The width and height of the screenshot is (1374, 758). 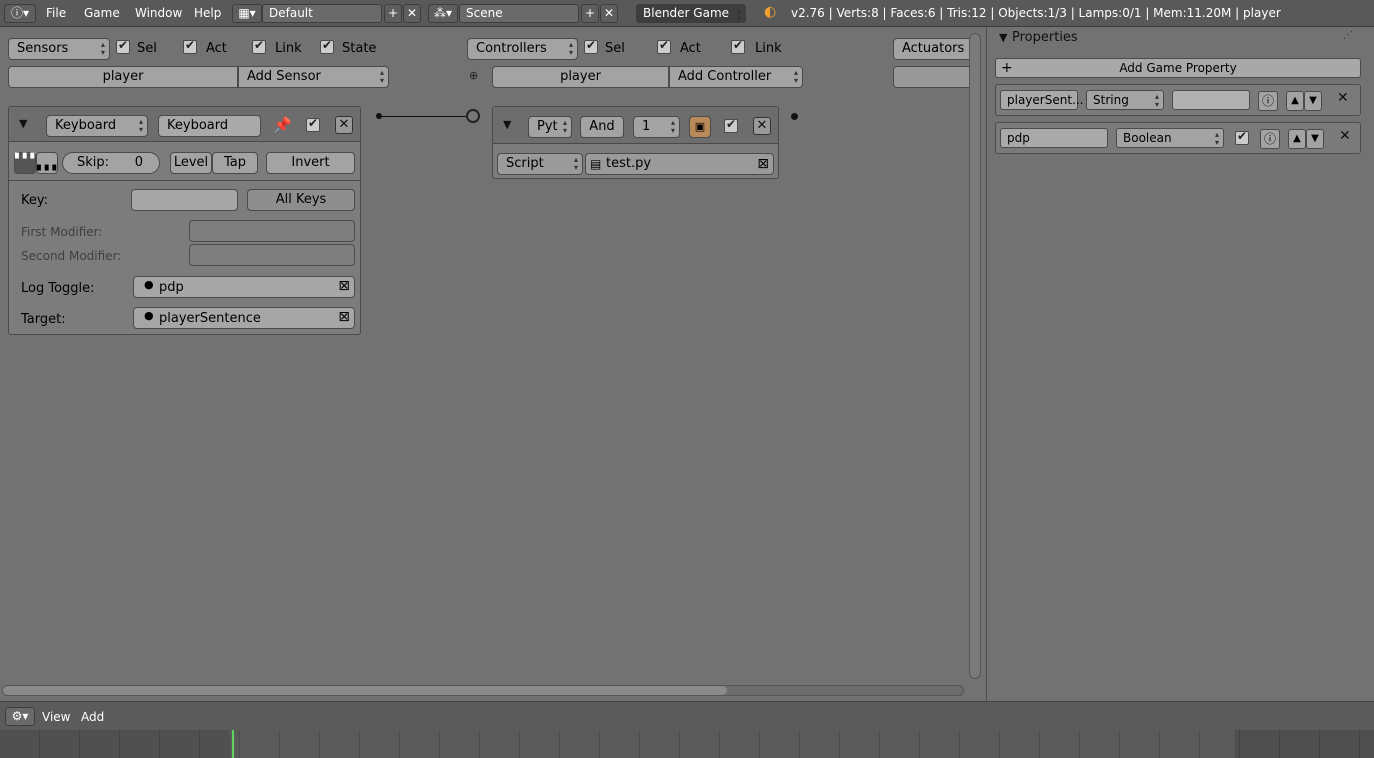 What do you see at coordinates (322, 13) in the screenshot?
I see `screen-layout-field: Default` at bounding box center [322, 13].